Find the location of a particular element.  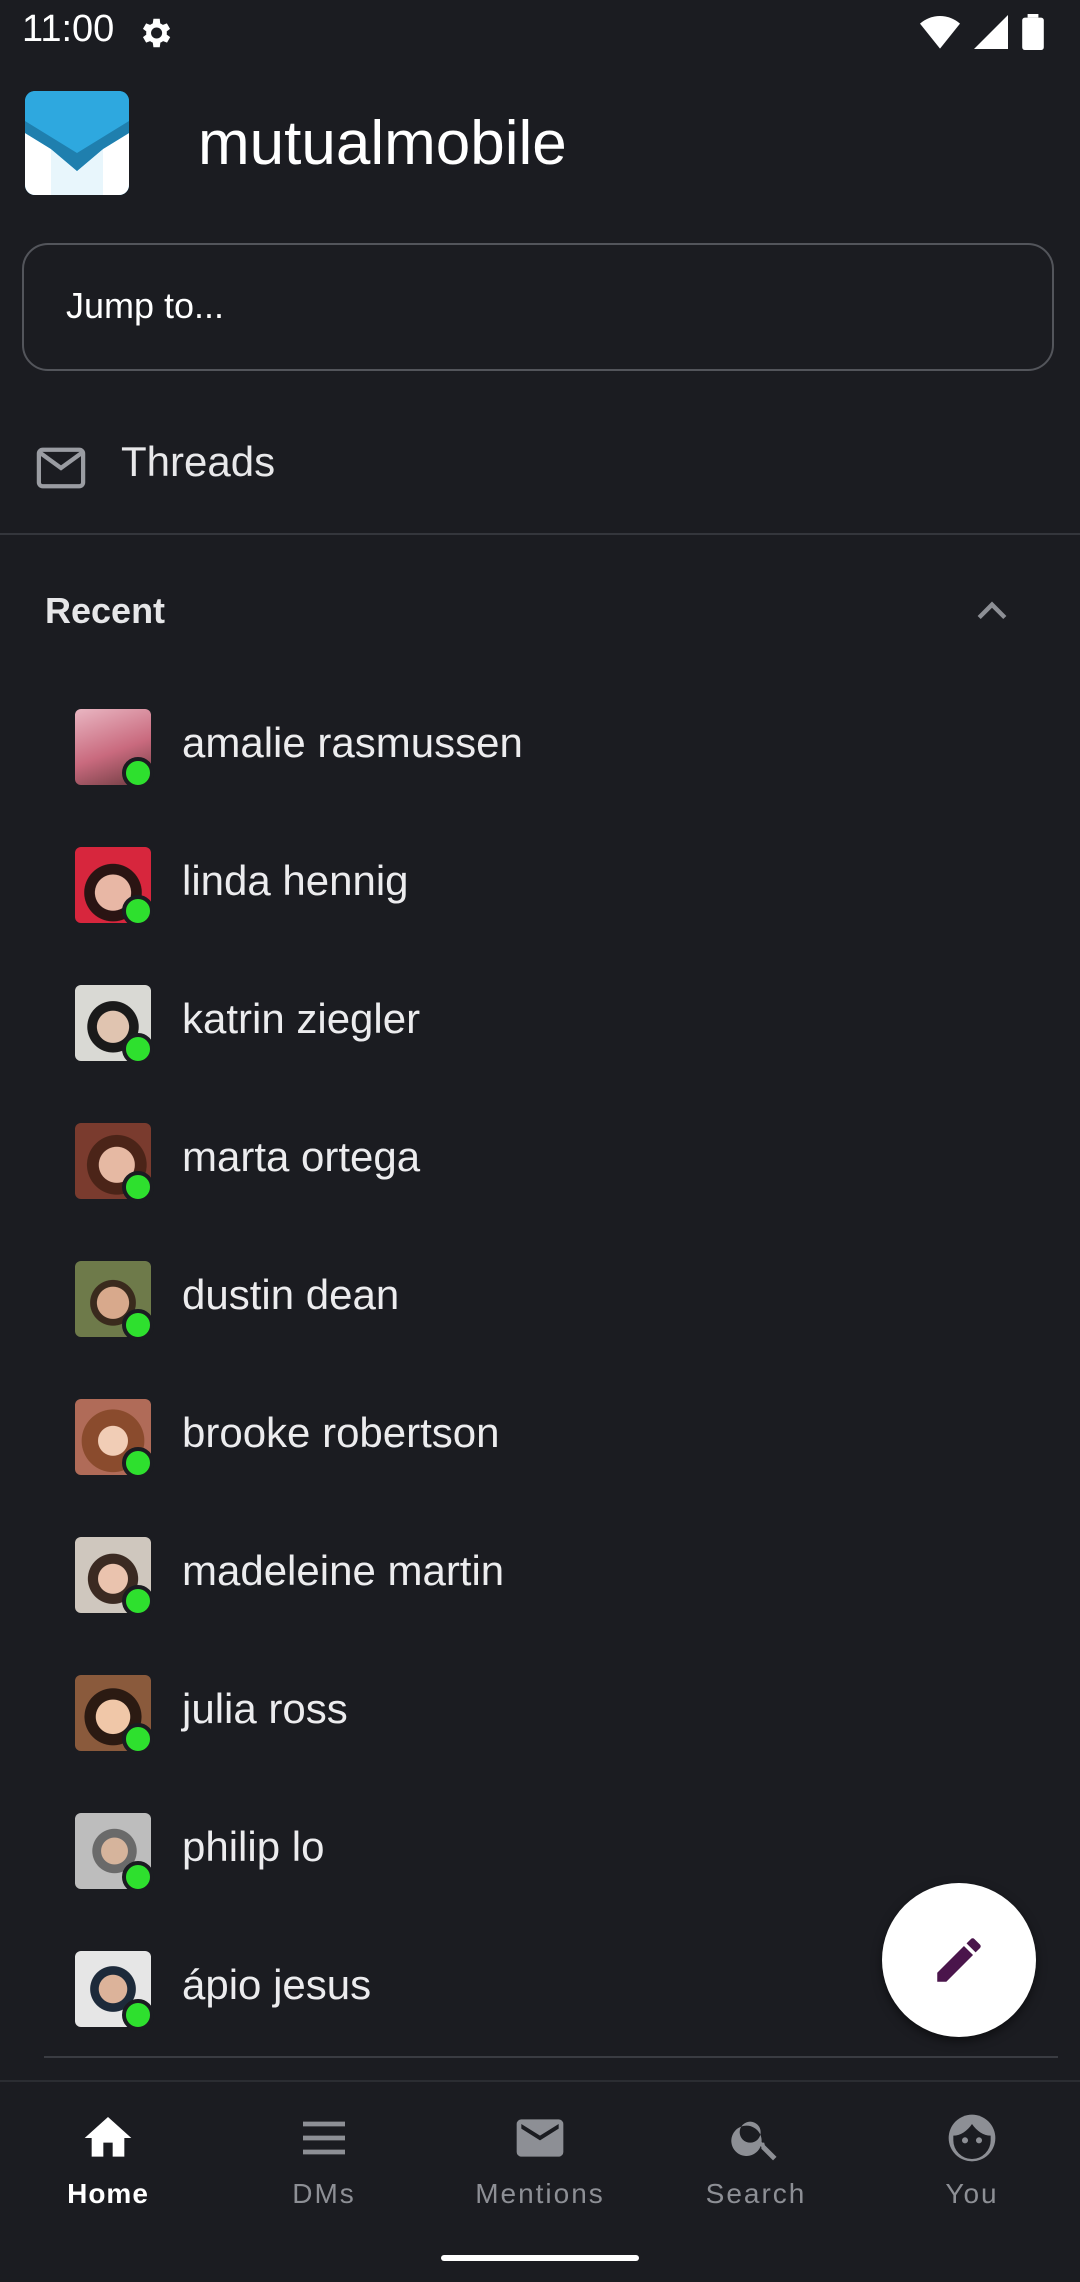

dm-item: madeleine martin is located at coordinates (540, 1574).